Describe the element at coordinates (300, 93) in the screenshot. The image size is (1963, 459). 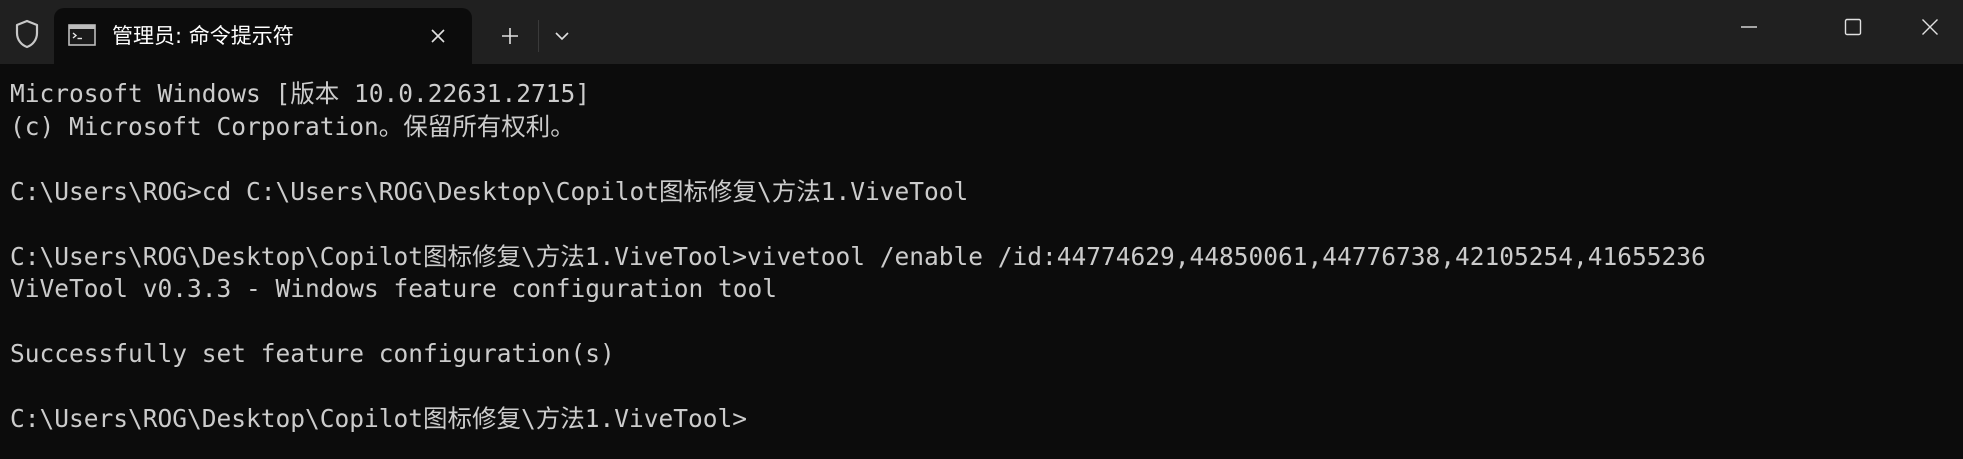
I see `terminal-line: Microsoft Windows [版本 10.0.22631.2715]` at that location.